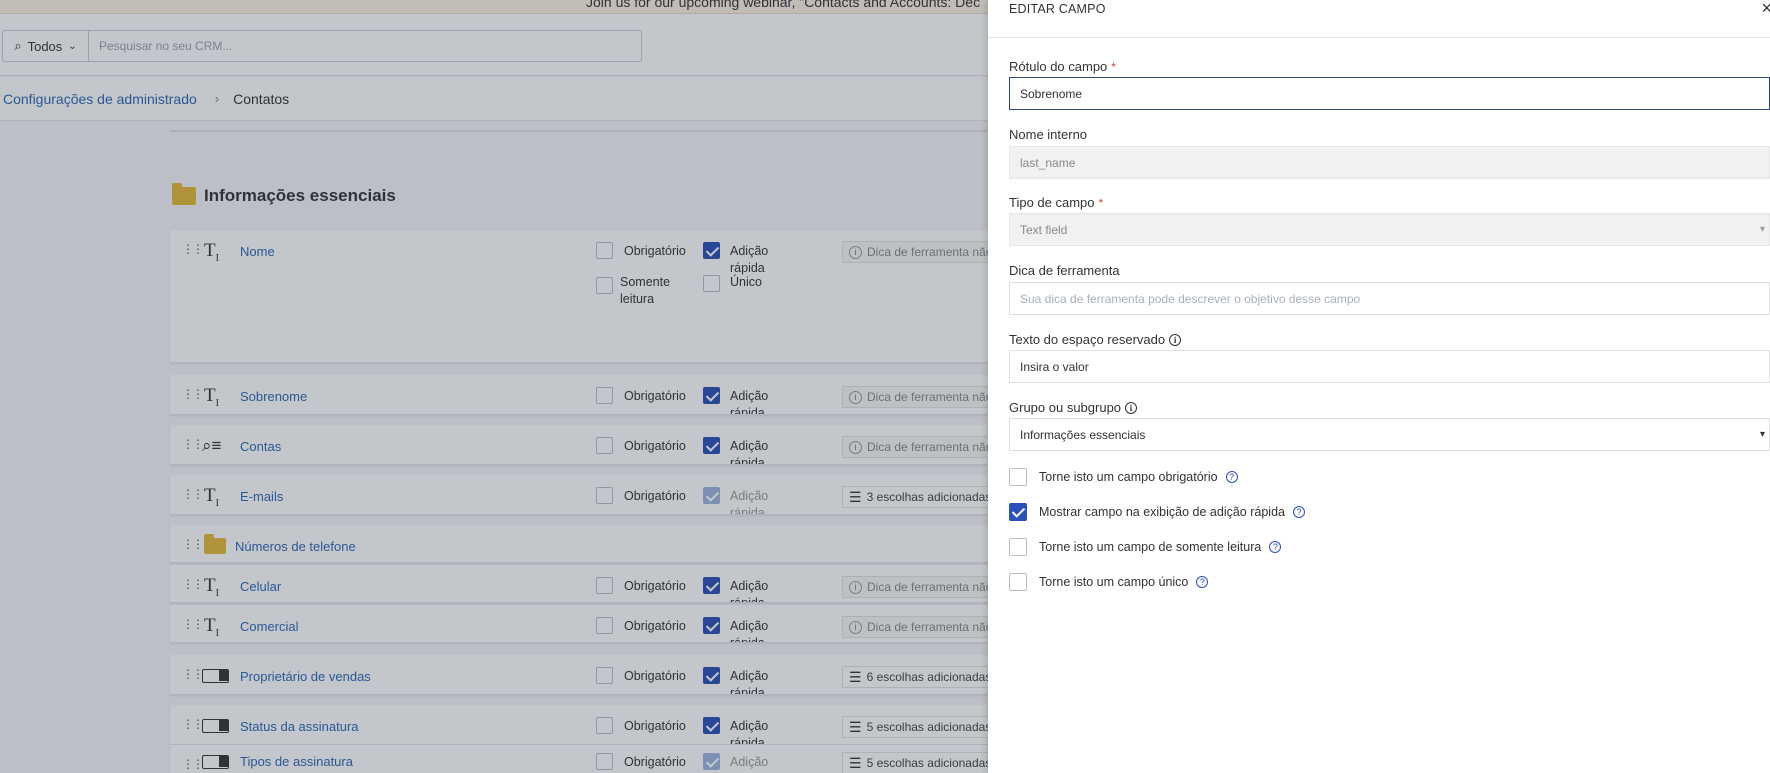  What do you see at coordinates (1389, 93) in the screenshot?
I see `field-label-input` at bounding box center [1389, 93].